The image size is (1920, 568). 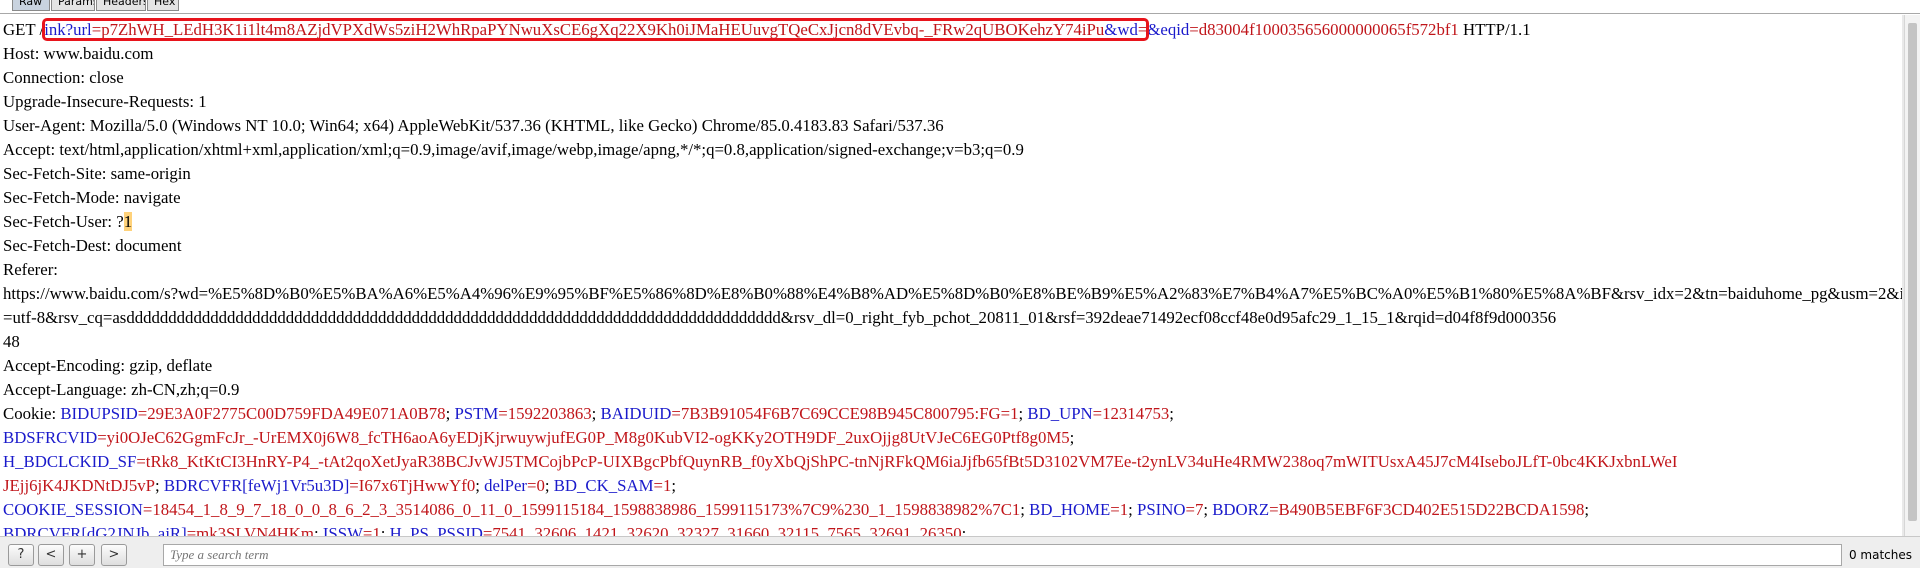 What do you see at coordinates (291, 413) in the screenshot?
I see `param-value: =29E3A0F2775C00D759FDA49E071A0B78` at bounding box center [291, 413].